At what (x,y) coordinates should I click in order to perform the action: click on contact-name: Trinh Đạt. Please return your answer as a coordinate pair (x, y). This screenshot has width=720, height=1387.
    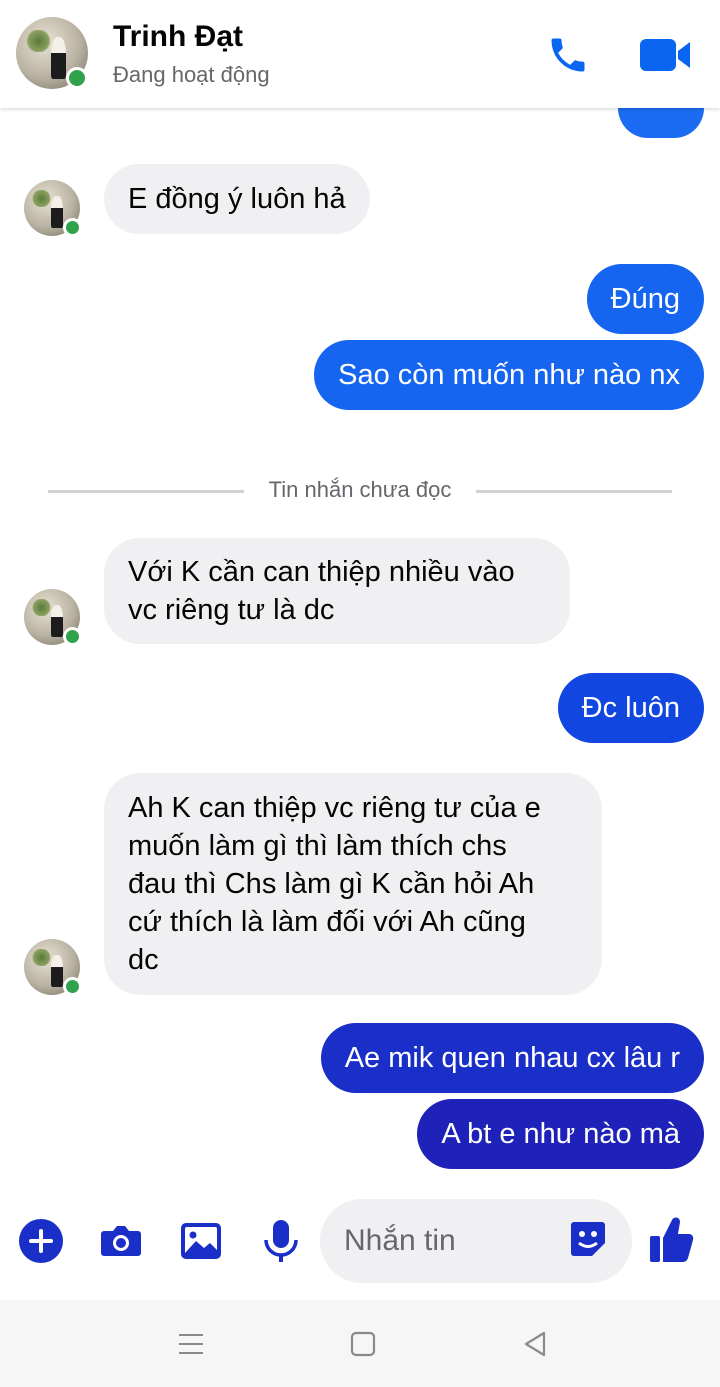
    Looking at the image, I should click on (178, 37).